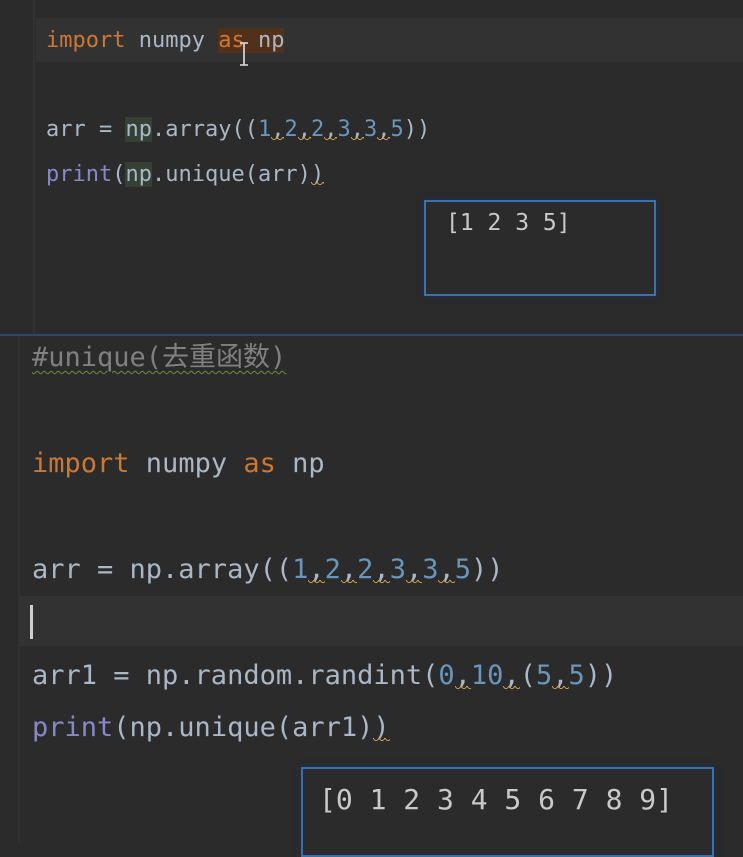  Describe the element at coordinates (496, 799) in the screenshot. I see `output-text: [0 1 2 3 4 5 6 7 8 9]` at that location.